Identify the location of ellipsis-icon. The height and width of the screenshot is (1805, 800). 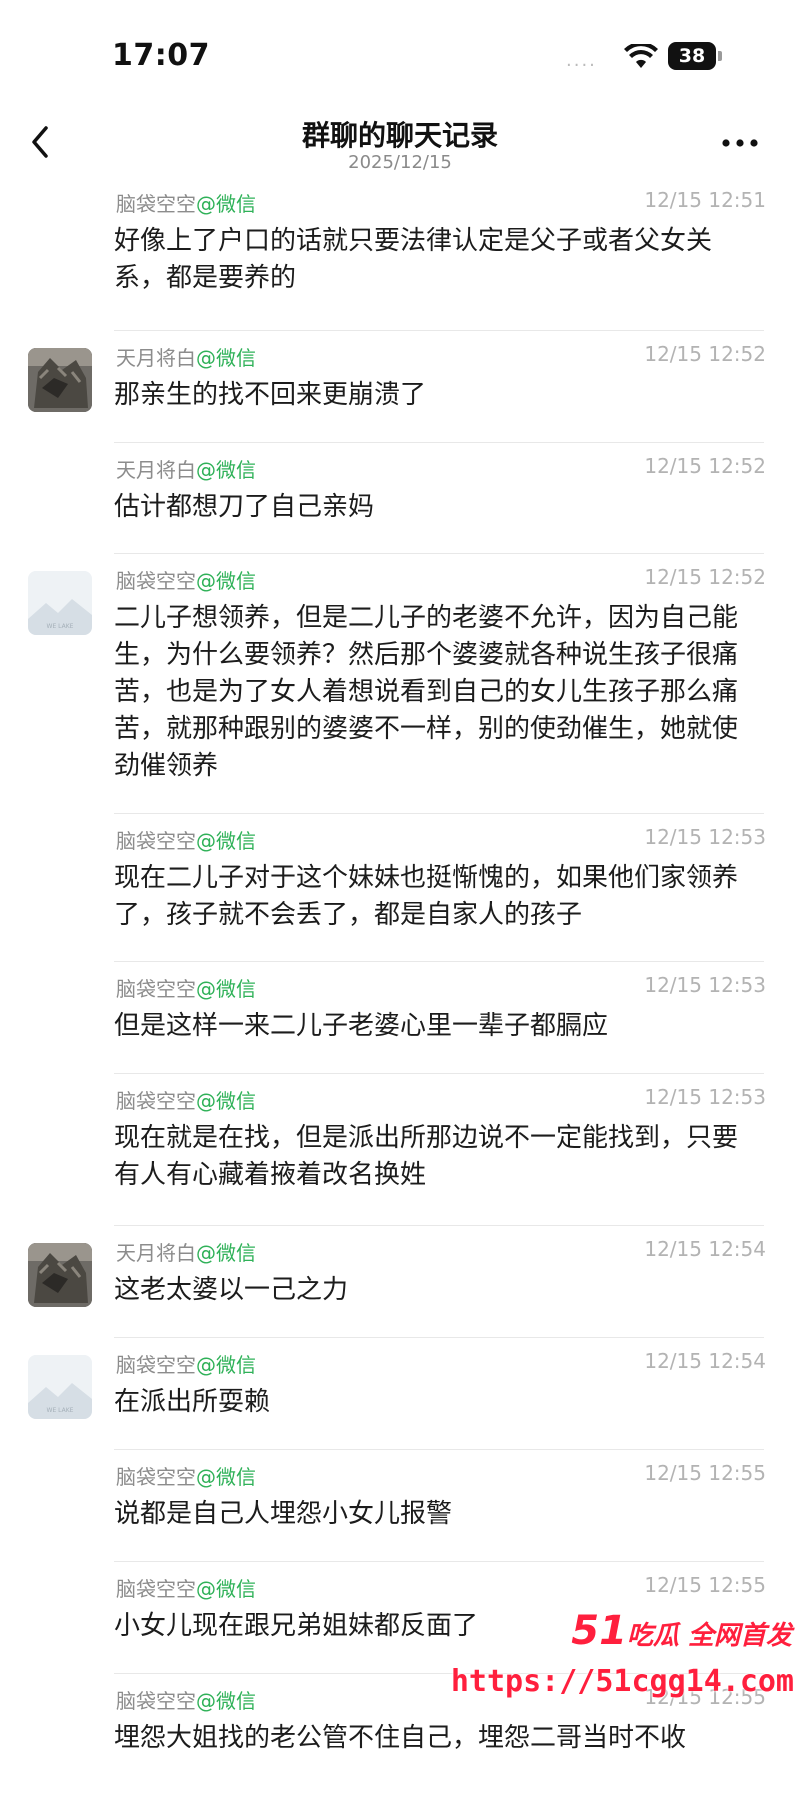
(740, 143).